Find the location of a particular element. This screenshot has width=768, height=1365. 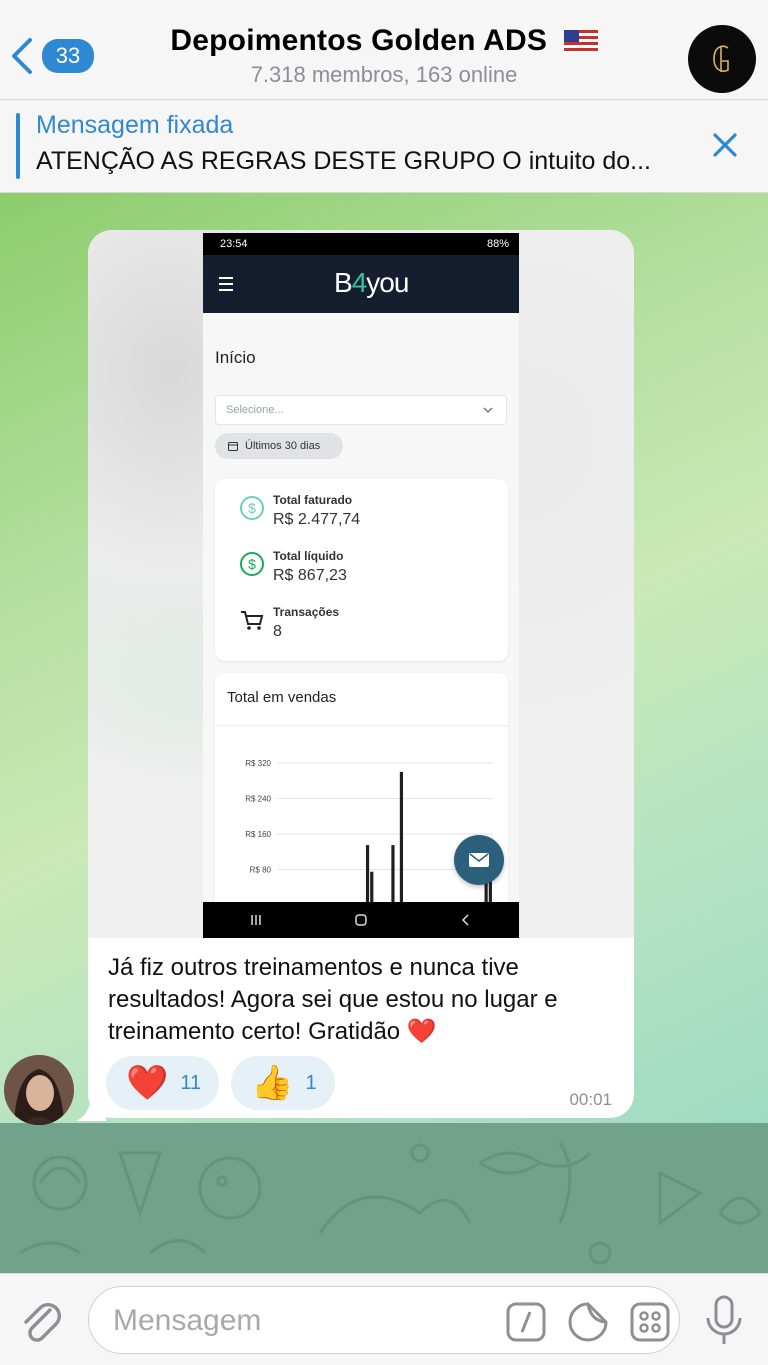

stat-value: R$ 867,23 is located at coordinates (310, 575).